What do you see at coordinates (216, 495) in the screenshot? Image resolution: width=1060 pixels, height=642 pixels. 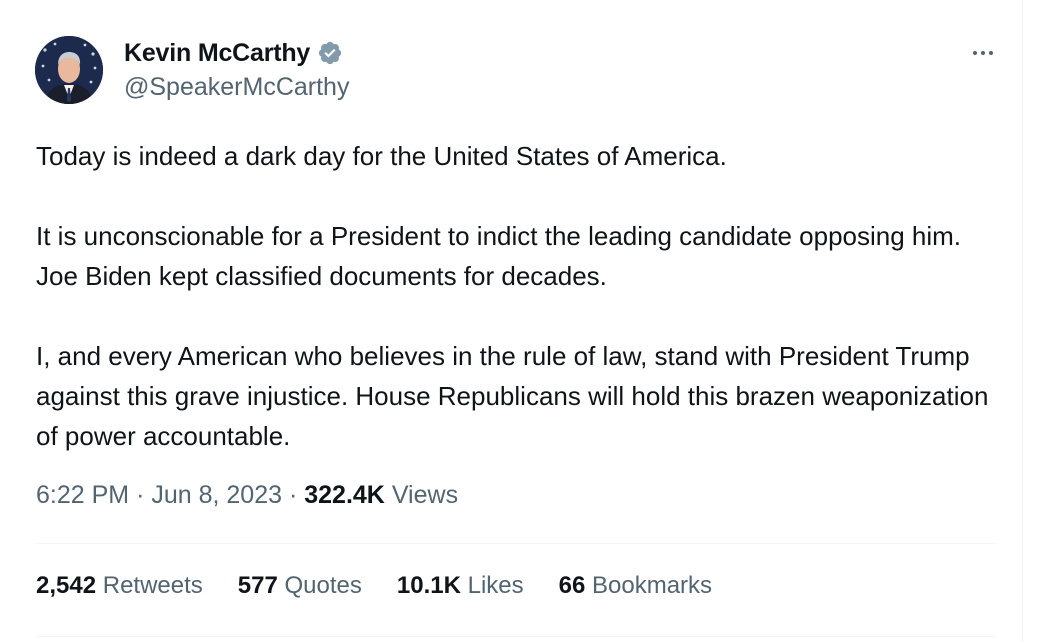 I see `tweet-date: Jun 8, 2023` at bounding box center [216, 495].